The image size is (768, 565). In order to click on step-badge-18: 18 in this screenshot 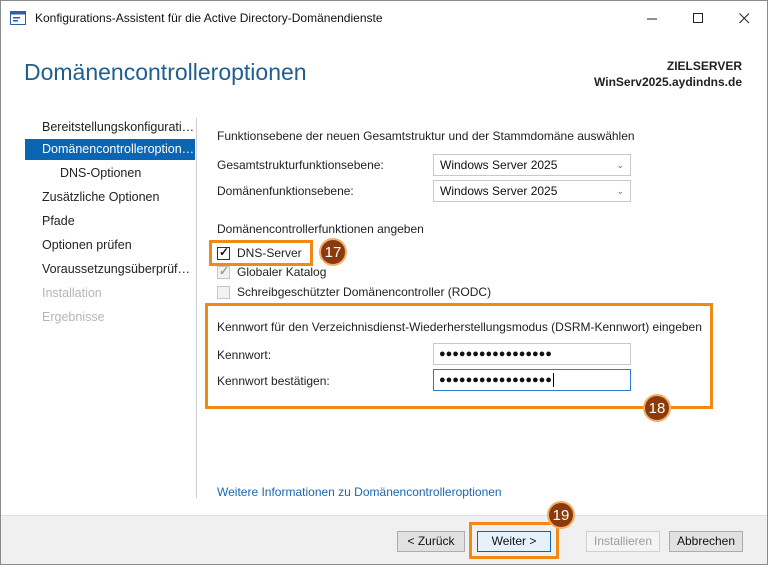, I will do `click(657, 408)`.